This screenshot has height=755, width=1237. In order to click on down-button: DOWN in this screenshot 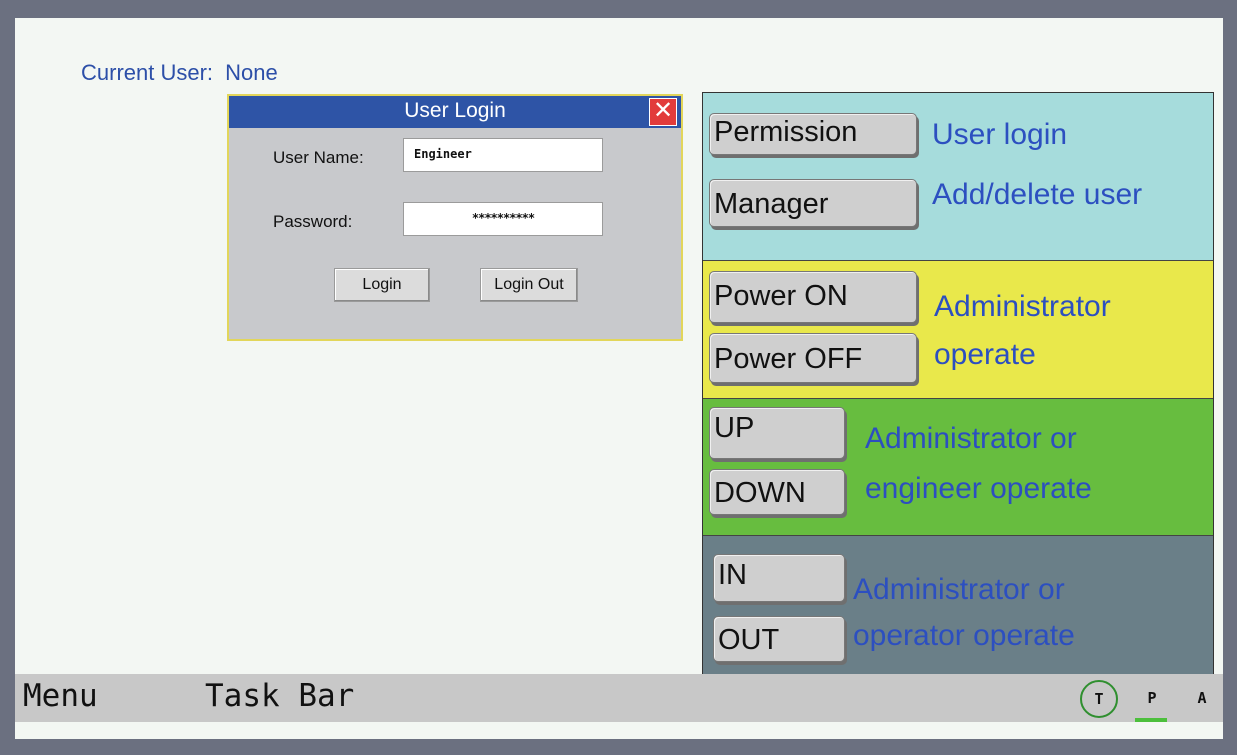, I will do `click(777, 492)`.